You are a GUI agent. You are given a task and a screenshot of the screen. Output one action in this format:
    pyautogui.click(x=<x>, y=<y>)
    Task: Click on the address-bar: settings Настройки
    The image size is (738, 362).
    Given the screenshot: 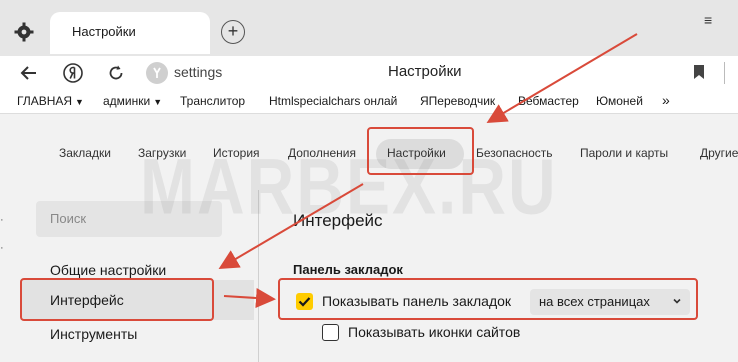 What is the action you would take?
    pyautogui.click(x=369, y=73)
    